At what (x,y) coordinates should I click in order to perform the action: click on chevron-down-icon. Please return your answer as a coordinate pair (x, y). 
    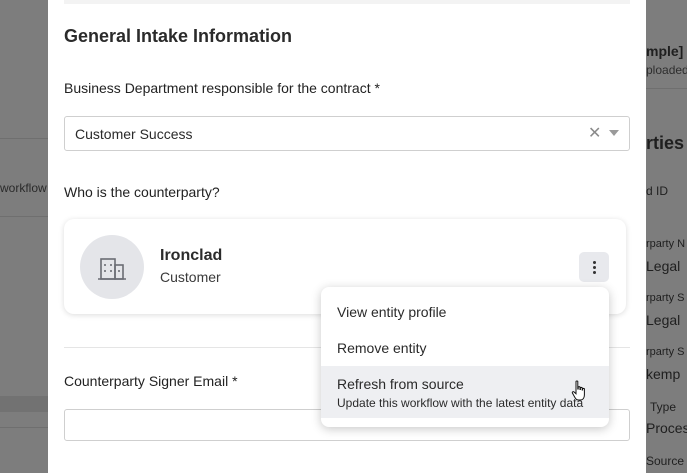
    Looking at the image, I should click on (614, 133).